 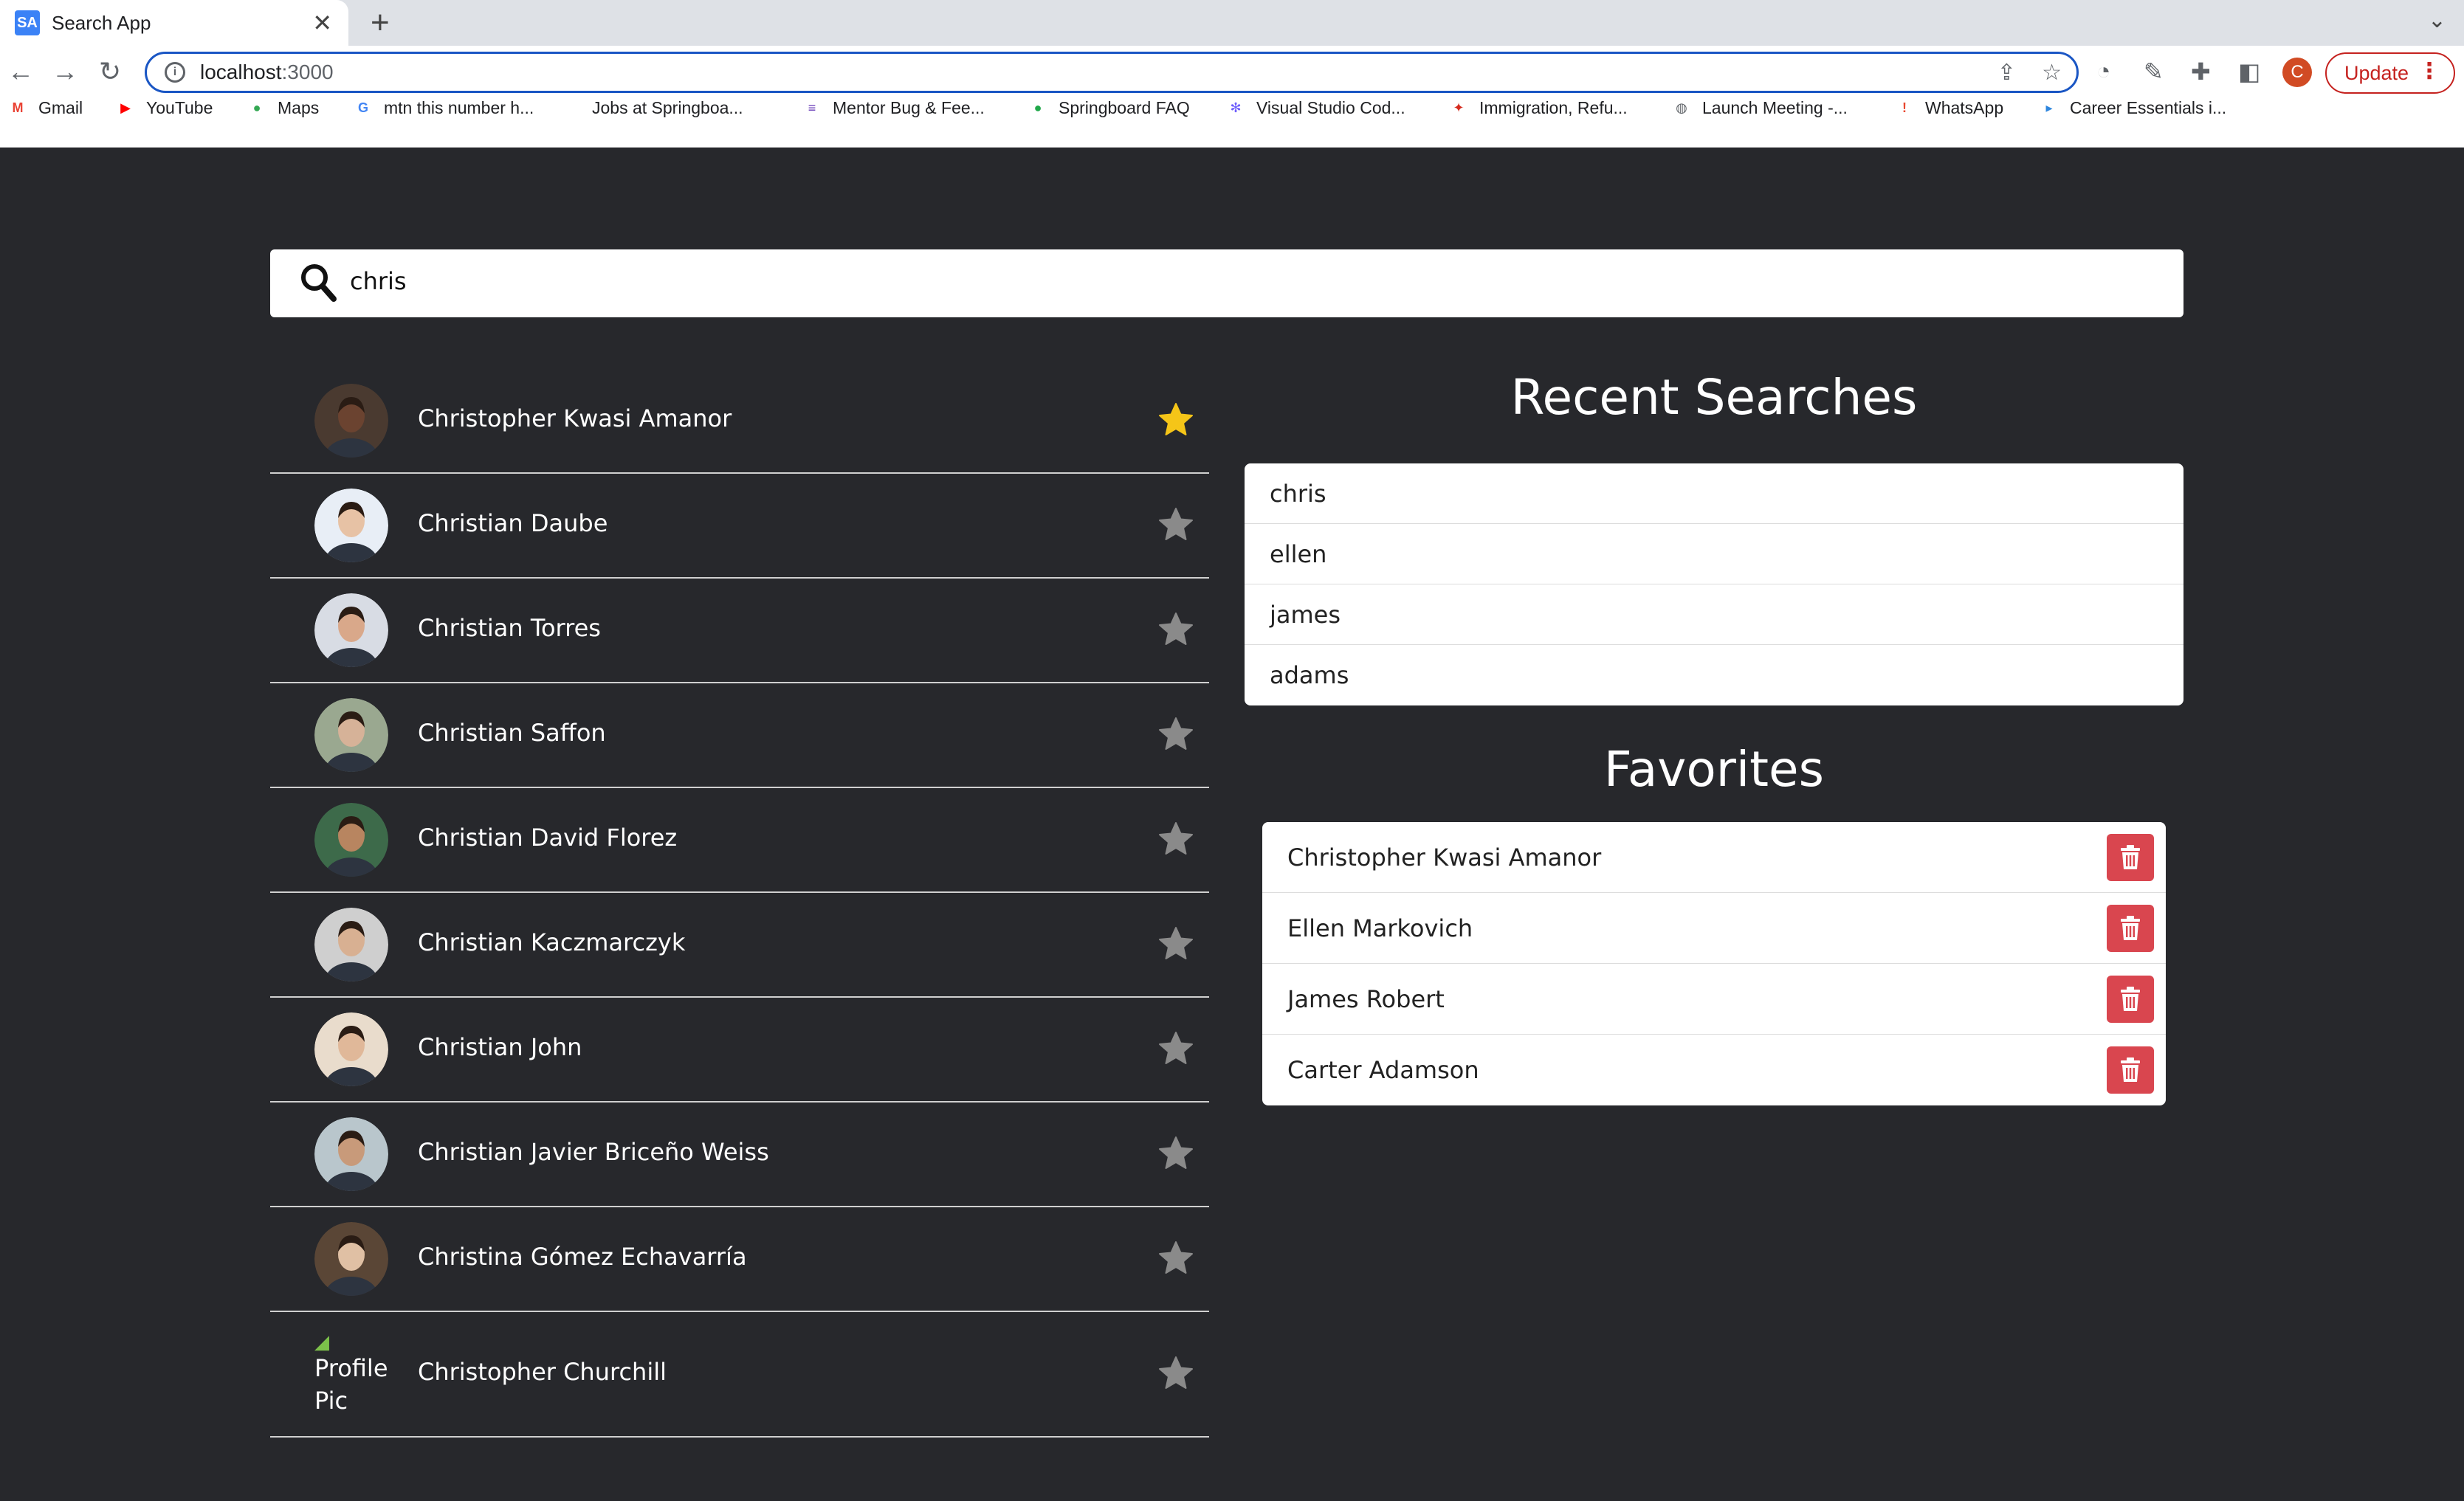 What do you see at coordinates (1124, 107) in the screenshot?
I see `bookmark-label: Springboard FAQ` at bounding box center [1124, 107].